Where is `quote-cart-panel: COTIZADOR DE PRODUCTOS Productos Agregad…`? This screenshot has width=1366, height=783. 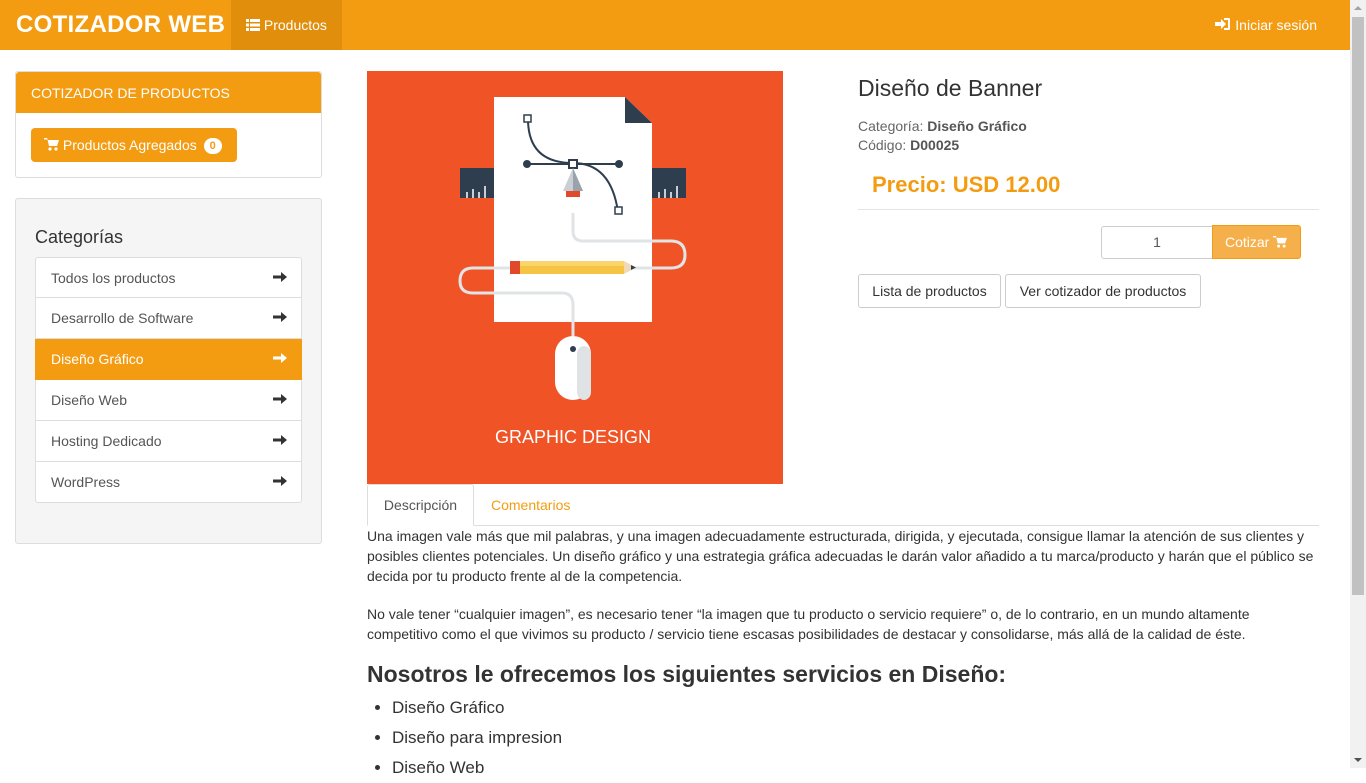
quote-cart-panel: COTIZADOR DE PRODUCTOS Productos Agregad… is located at coordinates (168, 124).